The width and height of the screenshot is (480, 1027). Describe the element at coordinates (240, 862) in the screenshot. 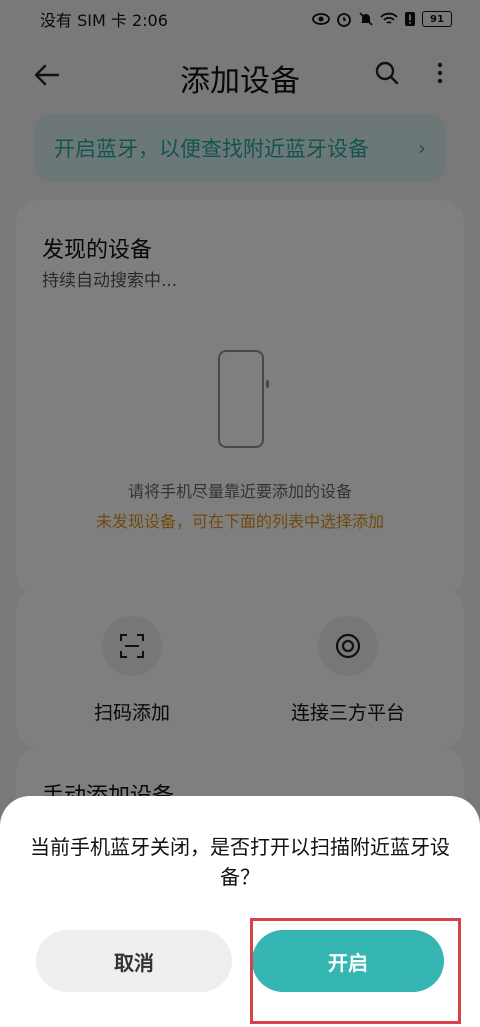

I see `dialog-message: 当前手机蓝牙关闭，是否打开以扫描附近蓝牙设备？` at that location.